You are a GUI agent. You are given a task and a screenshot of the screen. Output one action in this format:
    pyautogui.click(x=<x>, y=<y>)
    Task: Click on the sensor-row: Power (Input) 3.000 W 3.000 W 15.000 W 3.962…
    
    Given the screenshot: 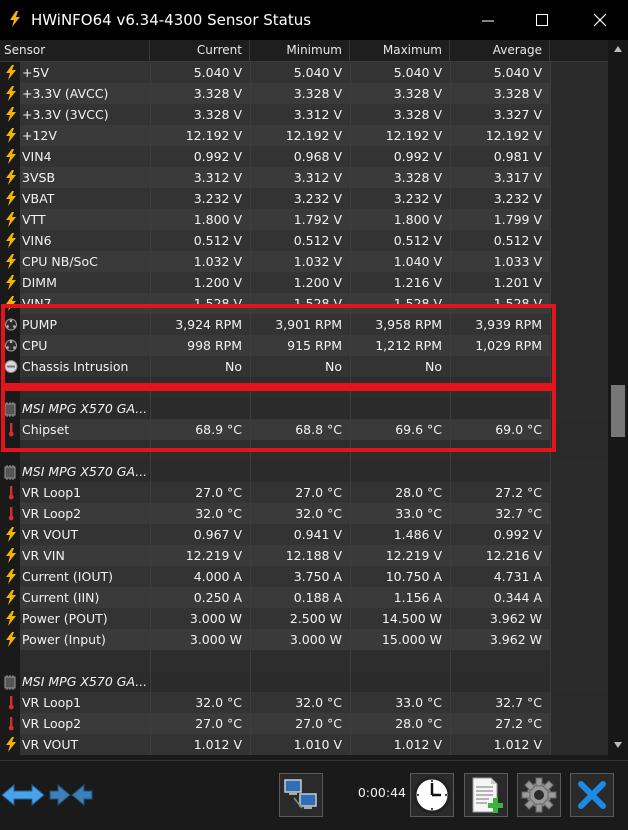 What is the action you would take?
    pyautogui.click(x=304, y=639)
    